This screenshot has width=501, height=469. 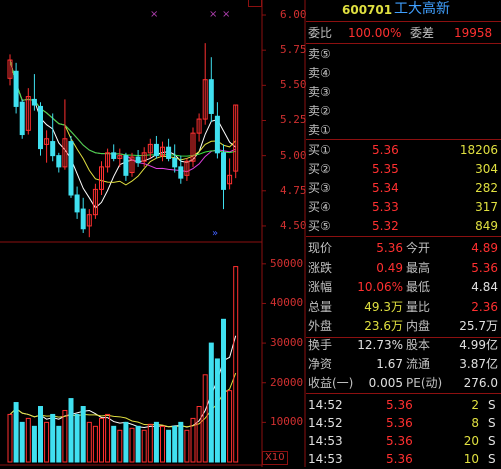 What do you see at coordinates (123, 400) in the screenshot?
I see `volume-ma10-line` at bounding box center [123, 400].